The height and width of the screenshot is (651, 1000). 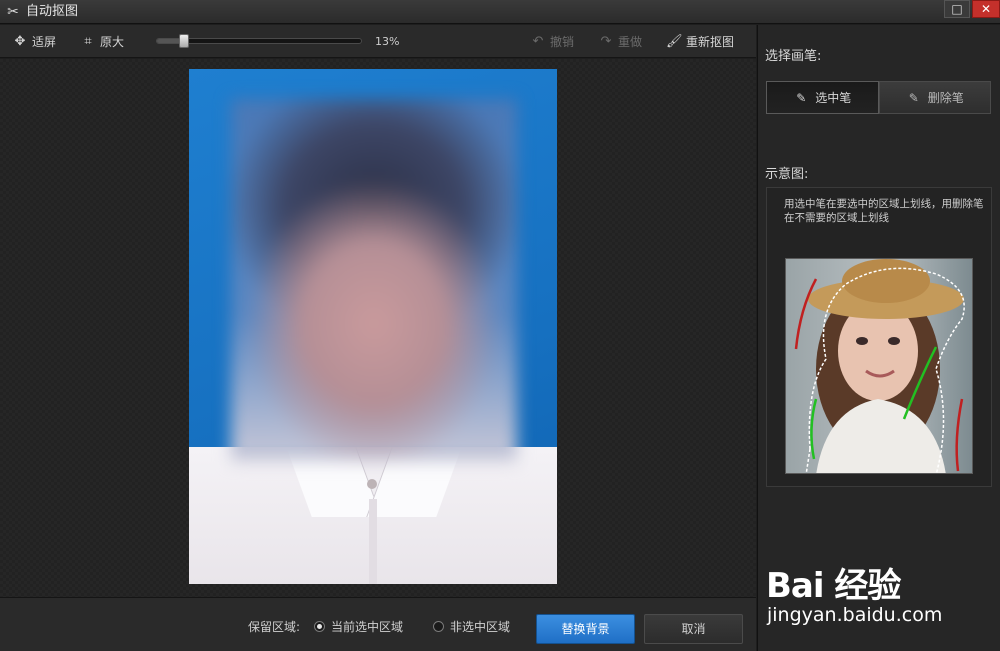 What do you see at coordinates (13, 12) in the screenshot?
I see `cutout-tool-icon: ✂` at bounding box center [13, 12].